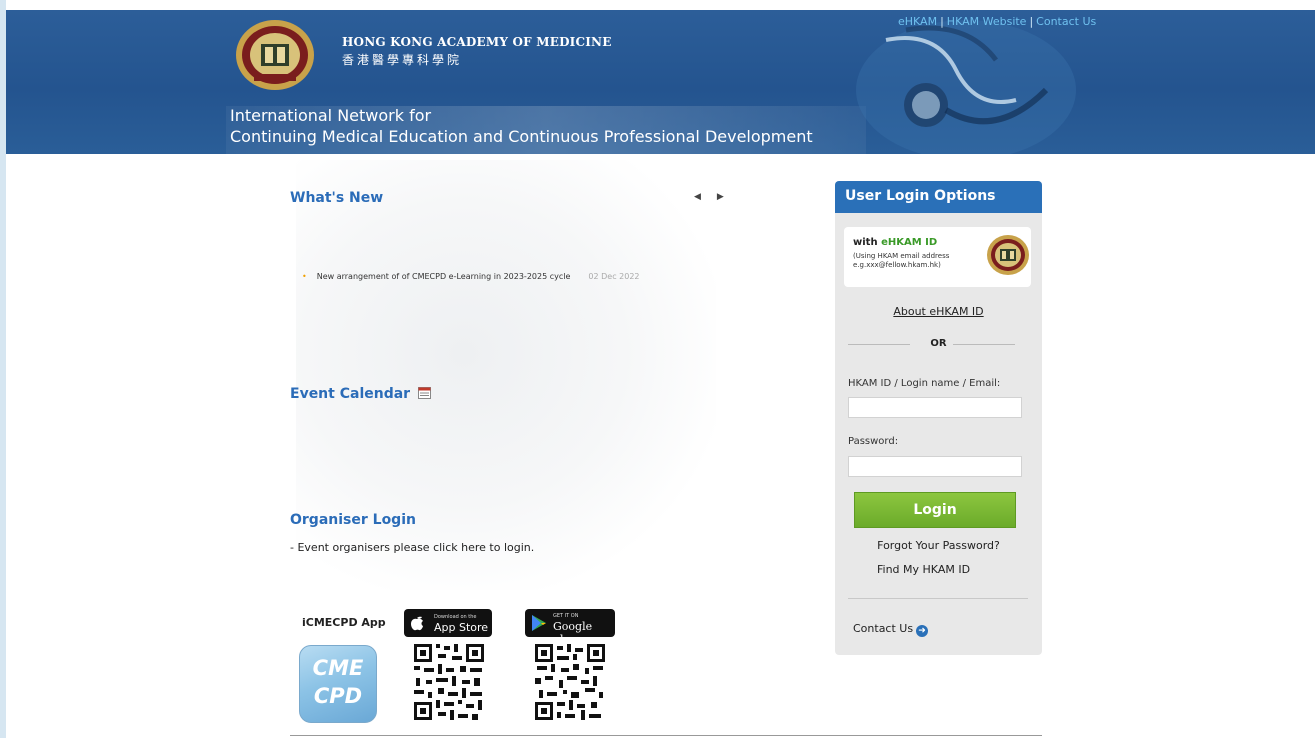  I want to click on google-play-icon, so click(539, 623).